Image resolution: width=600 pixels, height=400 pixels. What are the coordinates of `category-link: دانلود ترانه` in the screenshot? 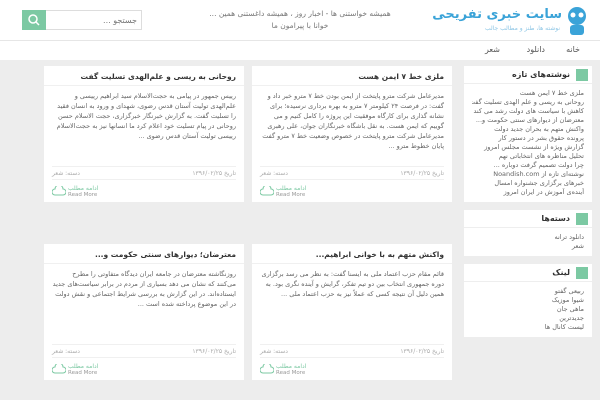 It's located at (528, 237).